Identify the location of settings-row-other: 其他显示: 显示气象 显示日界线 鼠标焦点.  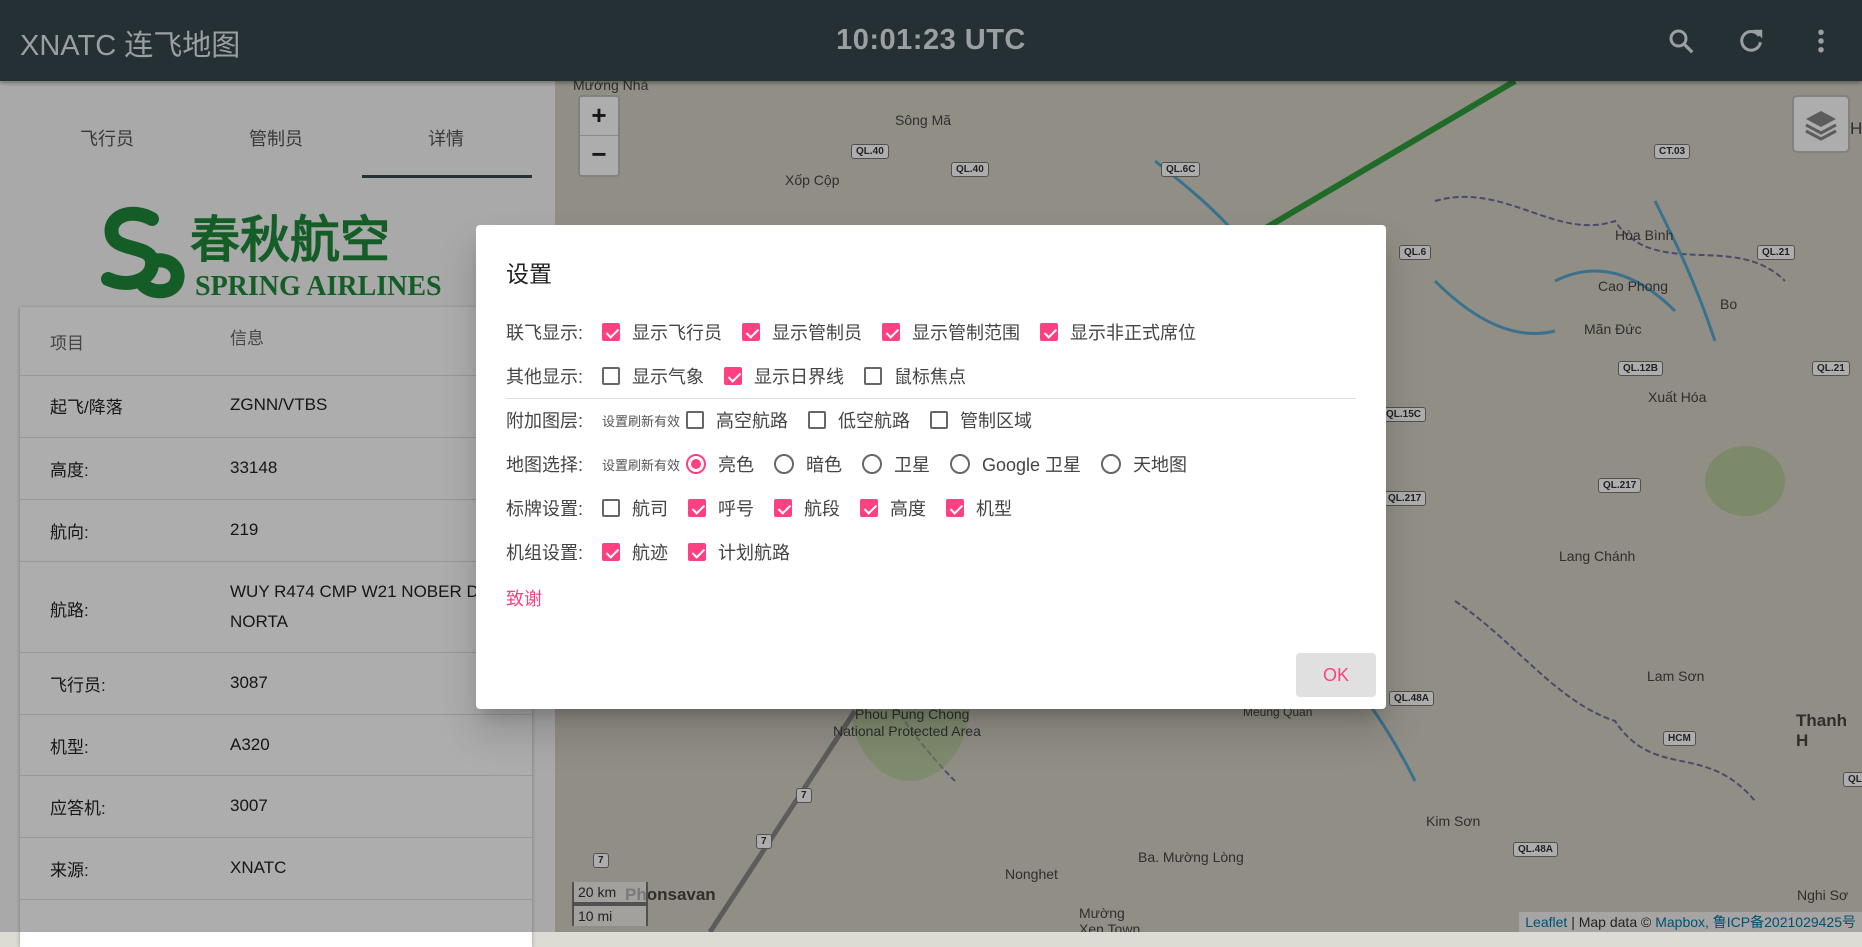
(746, 376).